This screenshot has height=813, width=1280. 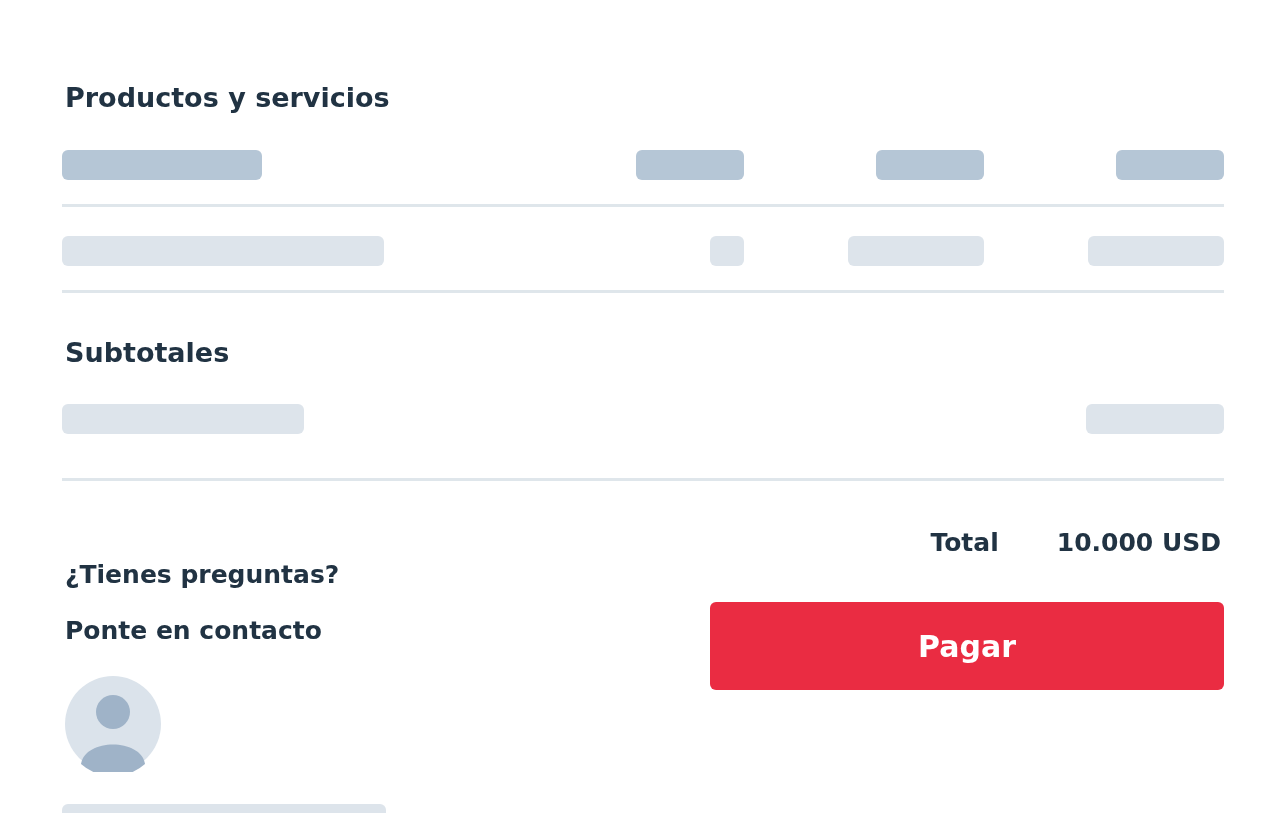 What do you see at coordinates (964, 543) in the screenshot?
I see `total-label: Total` at bounding box center [964, 543].